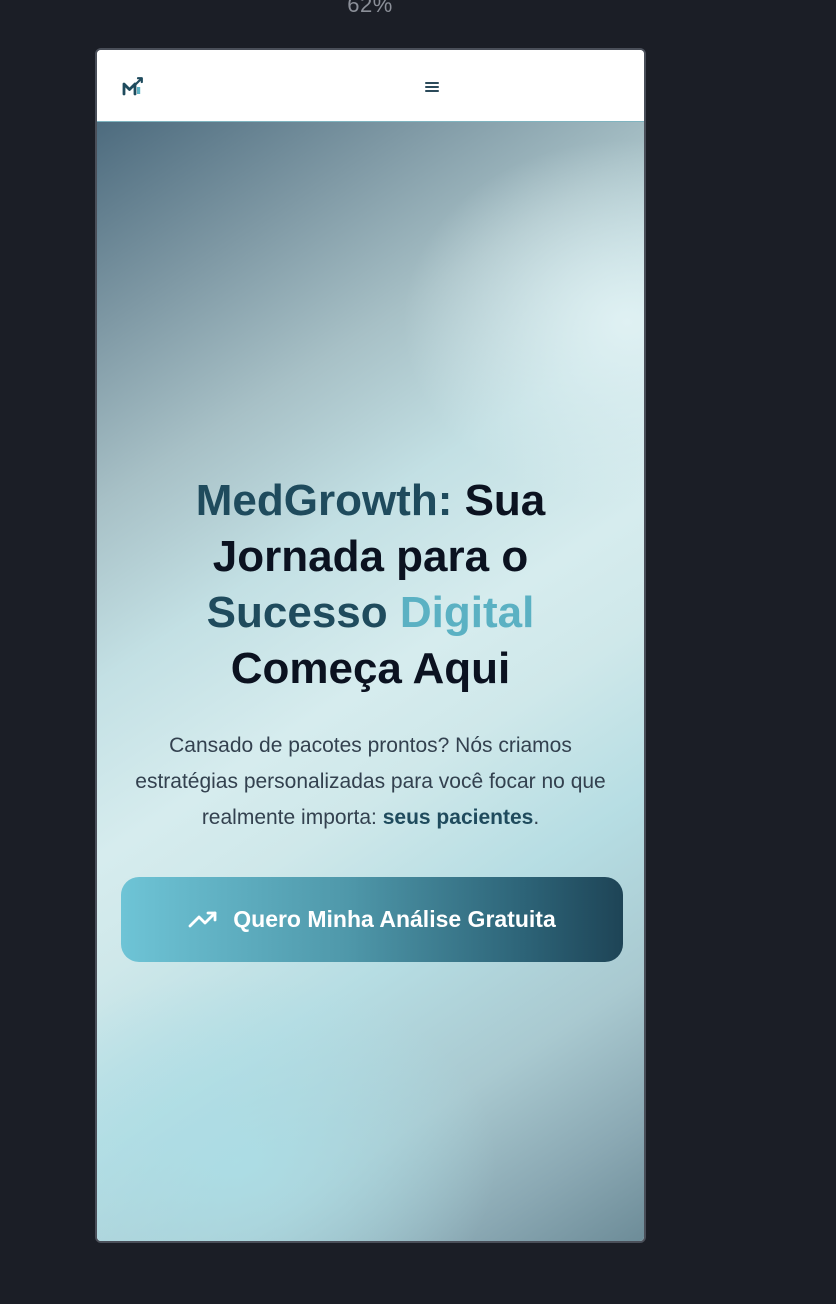 This screenshot has width=836, height=1304. I want to click on hero-title-space, so click(394, 612).